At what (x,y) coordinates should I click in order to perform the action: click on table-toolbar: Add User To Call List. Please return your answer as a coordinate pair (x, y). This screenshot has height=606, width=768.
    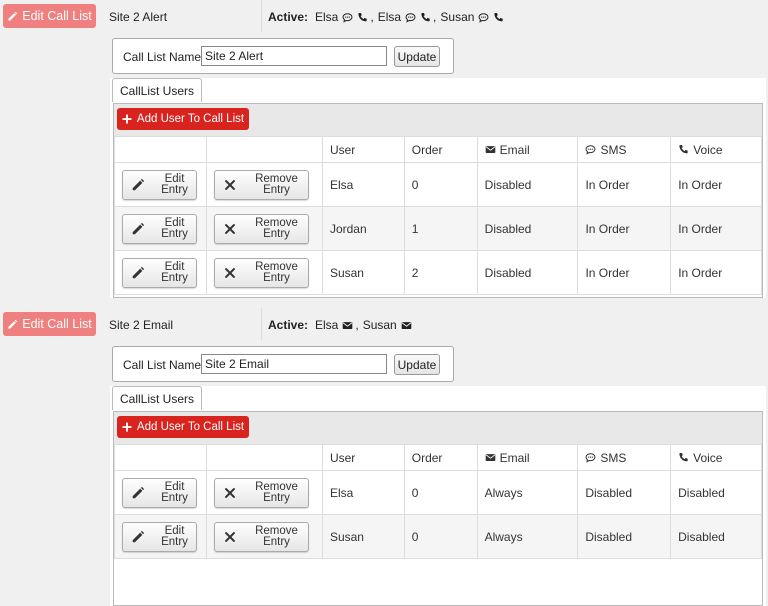
    Looking at the image, I should click on (438, 428).